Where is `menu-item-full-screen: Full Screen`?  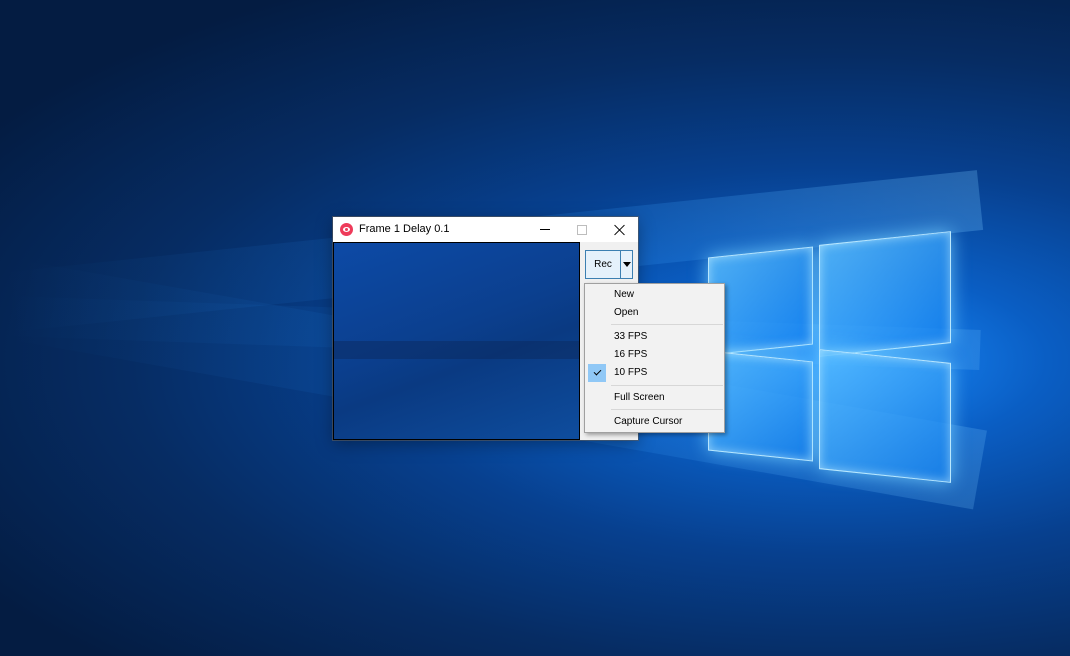 menu-item-full-screen: Full Screen is located at coordinates (654, 398).